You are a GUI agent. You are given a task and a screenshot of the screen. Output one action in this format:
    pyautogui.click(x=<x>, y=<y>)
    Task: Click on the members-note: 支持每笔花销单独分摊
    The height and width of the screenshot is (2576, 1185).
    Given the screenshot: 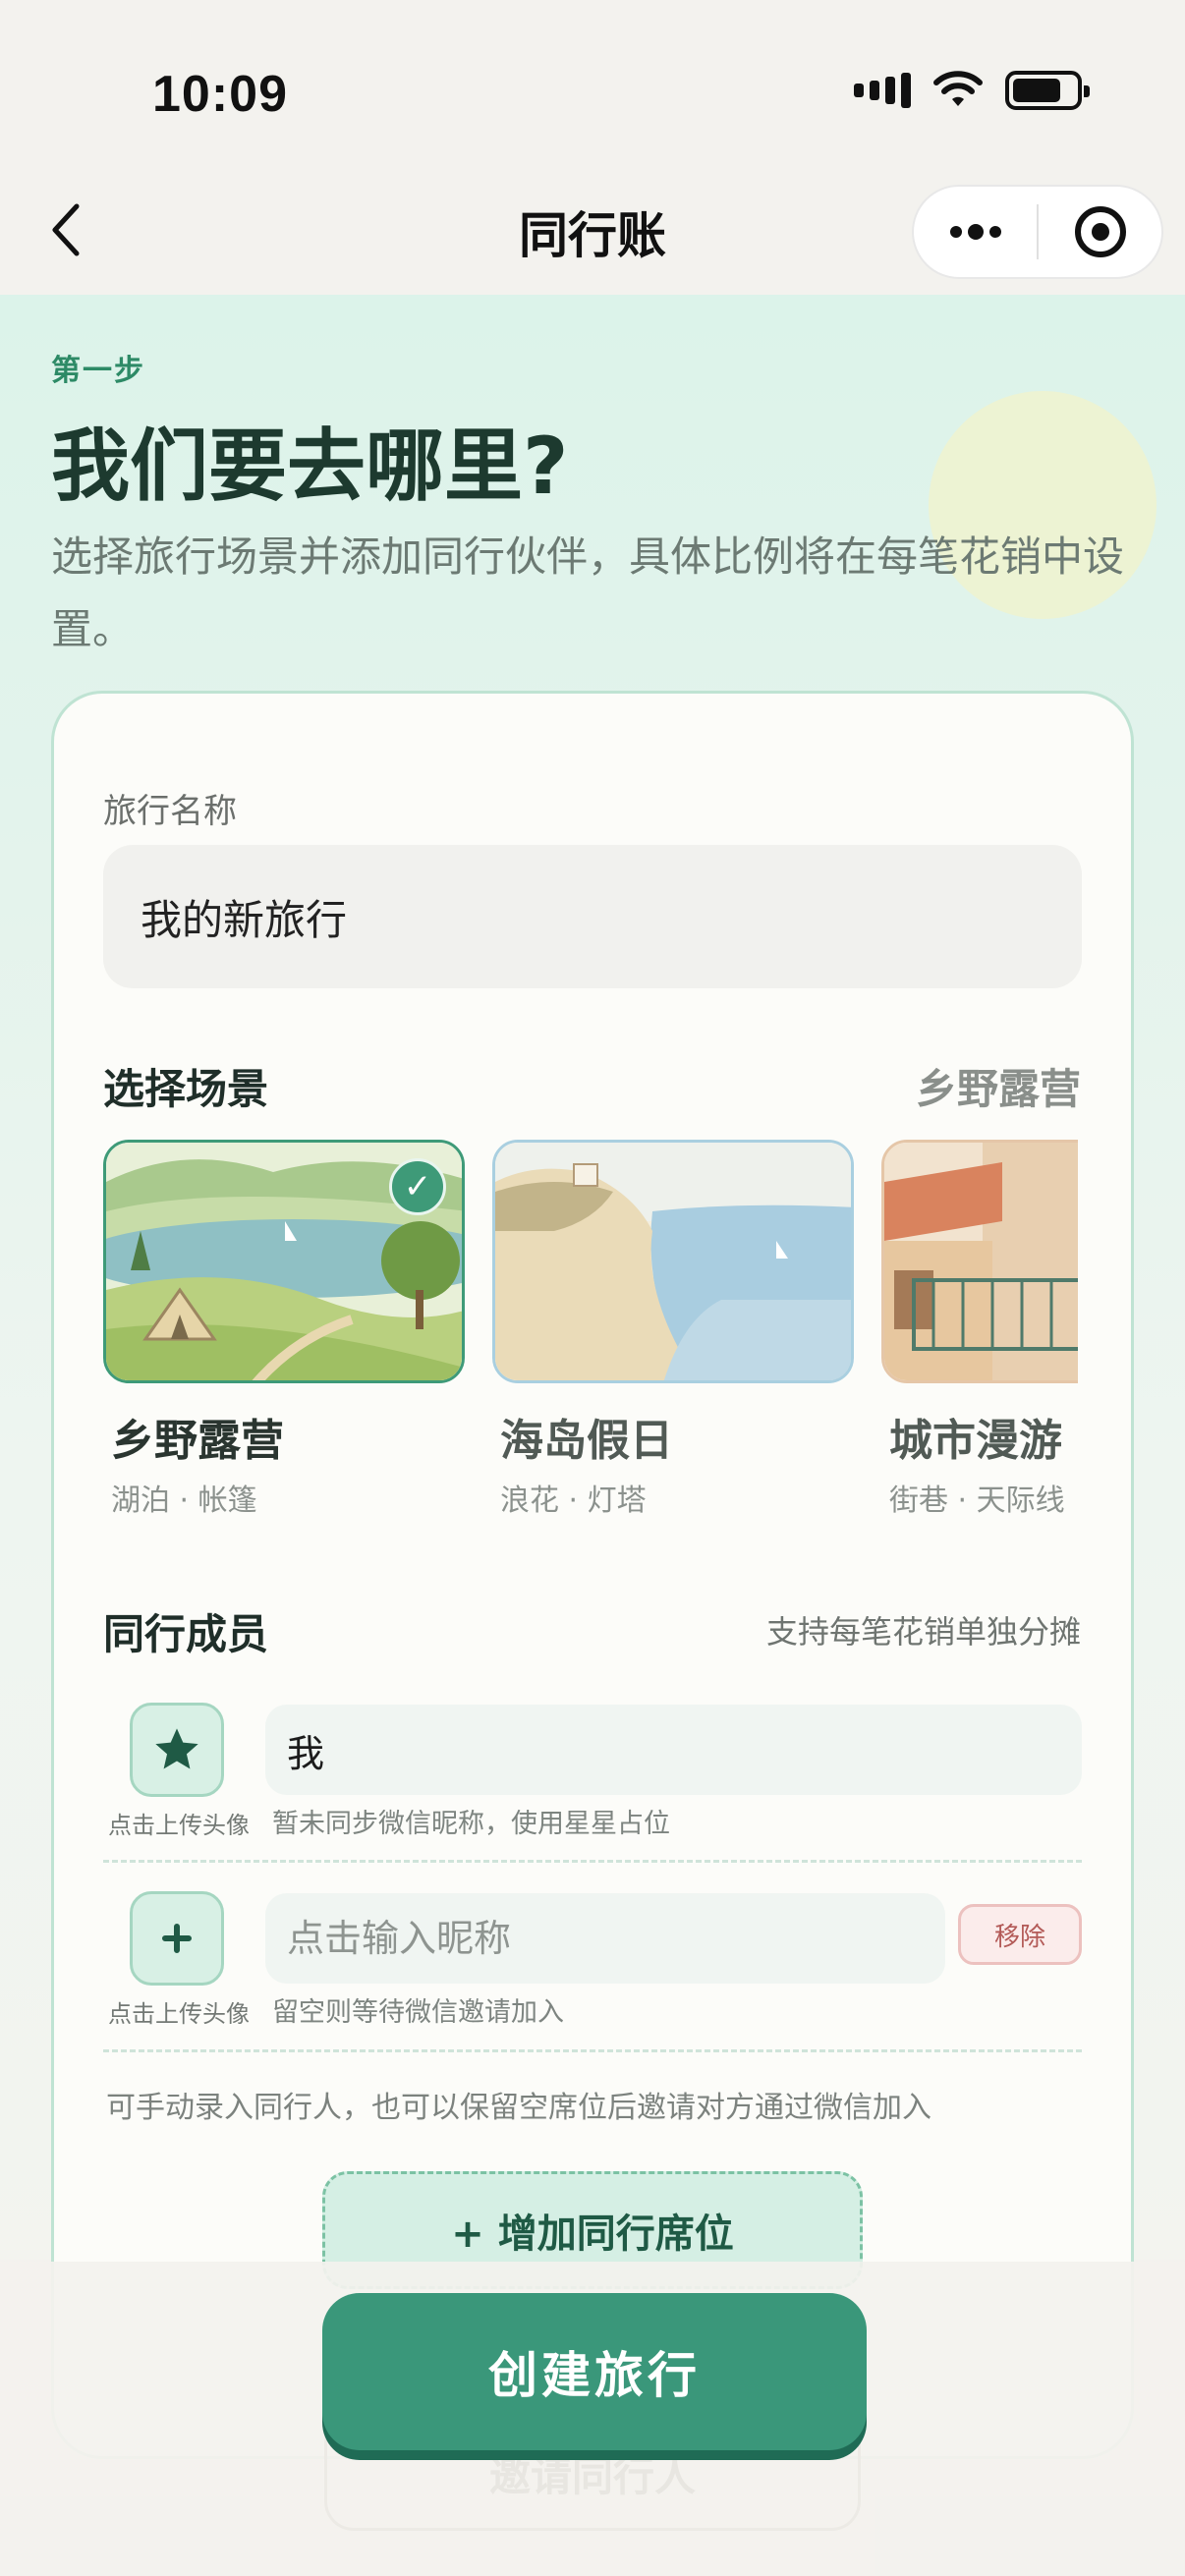 What is the action you would take?
    pyautogui.click(x=923, y=1632)
    